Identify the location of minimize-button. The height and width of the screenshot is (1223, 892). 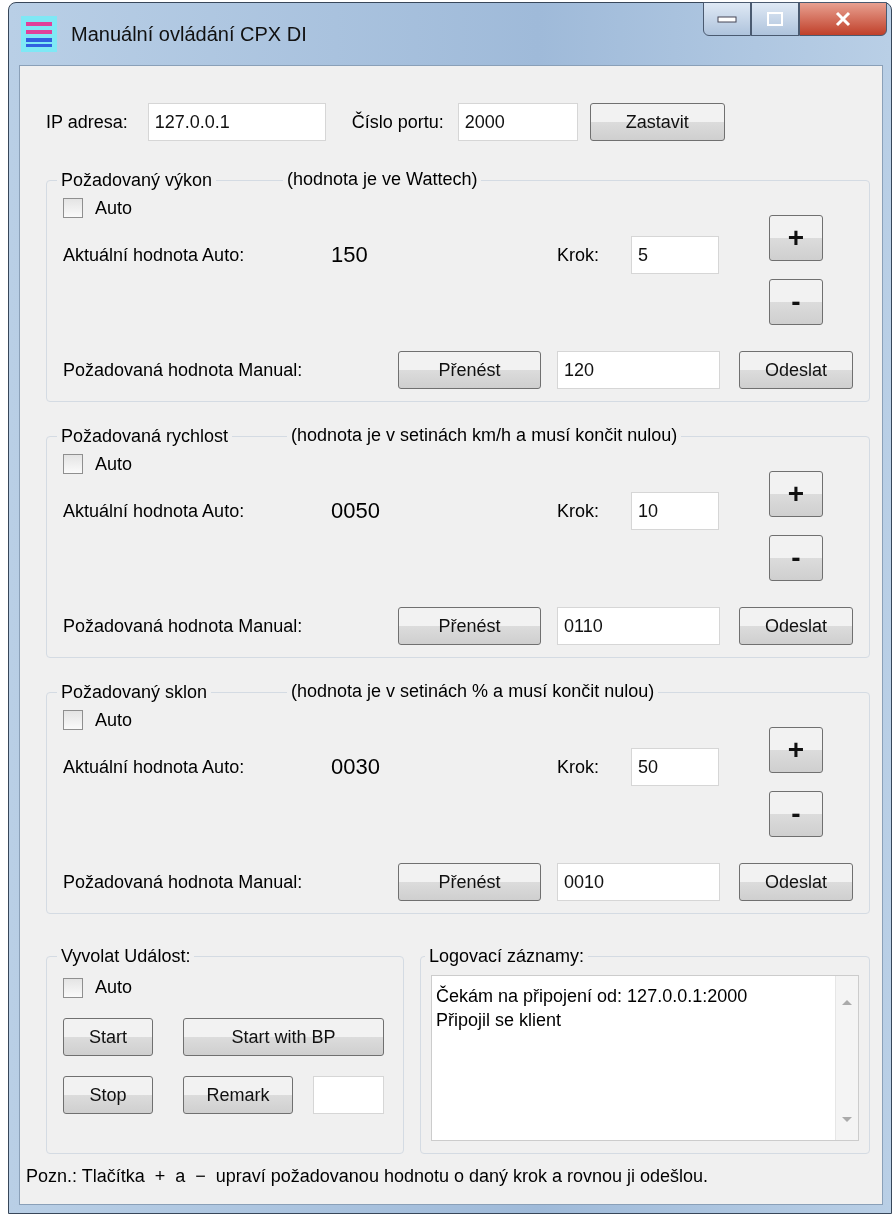
(727, 19).